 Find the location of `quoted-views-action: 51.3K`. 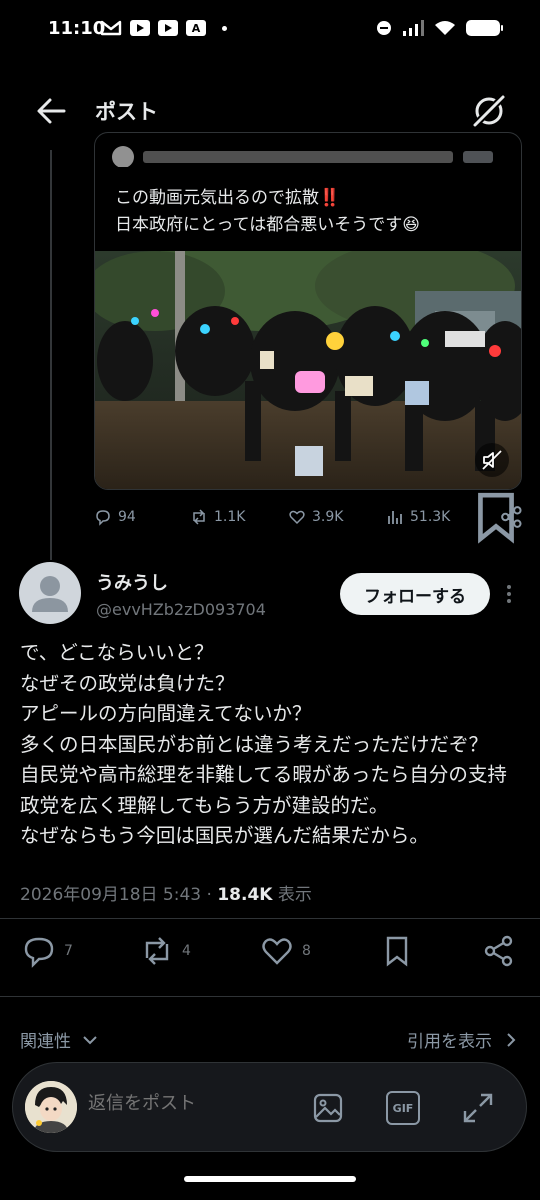

quoted-views-action: 51.3K is located at coordinates (418, 517).